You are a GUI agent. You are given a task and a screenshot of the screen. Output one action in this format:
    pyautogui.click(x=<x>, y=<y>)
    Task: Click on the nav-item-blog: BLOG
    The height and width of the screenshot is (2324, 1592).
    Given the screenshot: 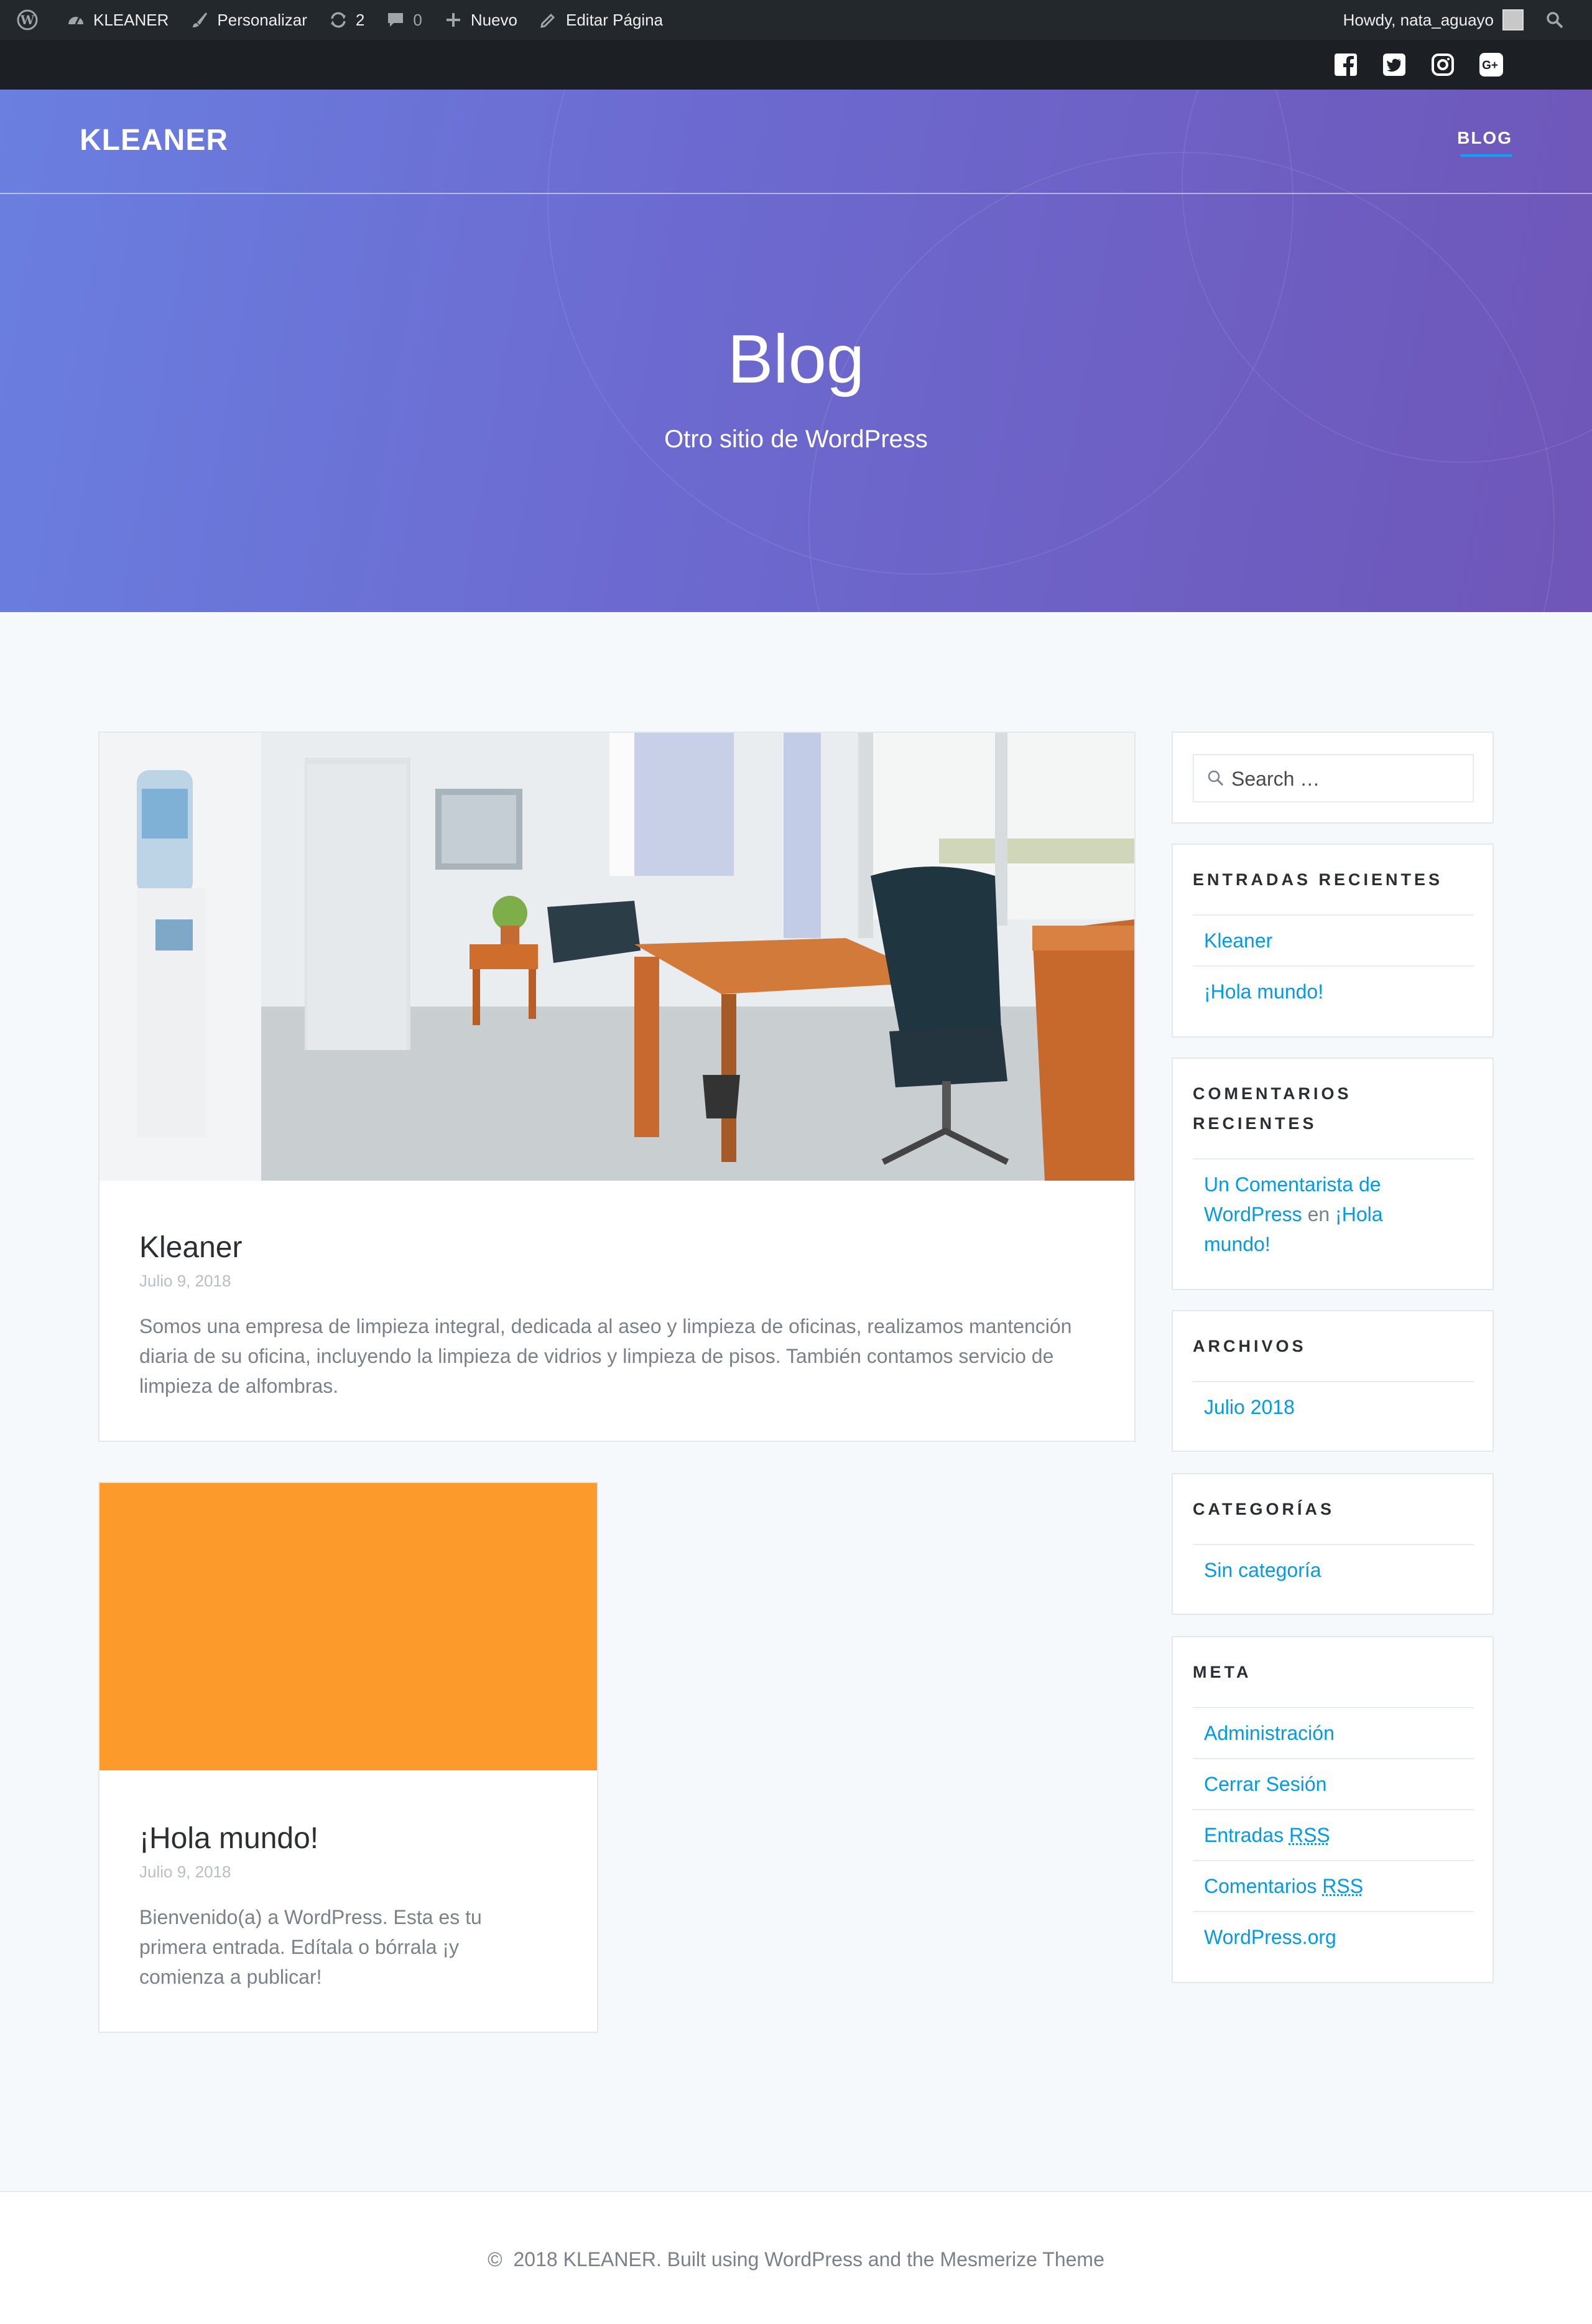 What is the action you would take?
    pyautogui.click(x=1484, y=138)
    